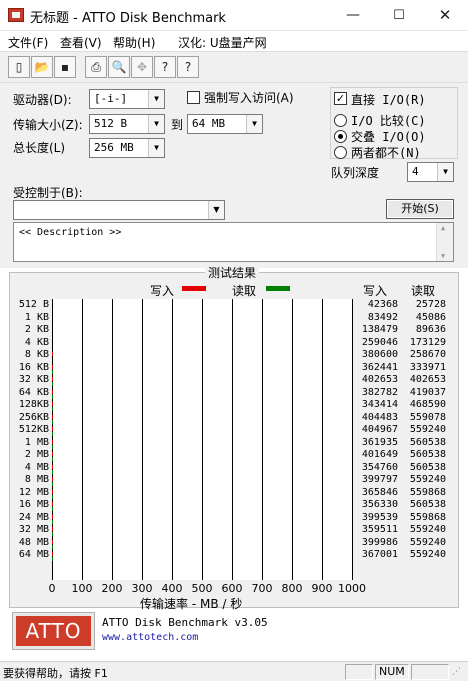 This screenshot has height=681, width=468. What do you see at coordinates (388, 137) in the screenshot?
I see `overlapped-io-label: 交叠 I/O(O)` at bounding box center [388, 137].